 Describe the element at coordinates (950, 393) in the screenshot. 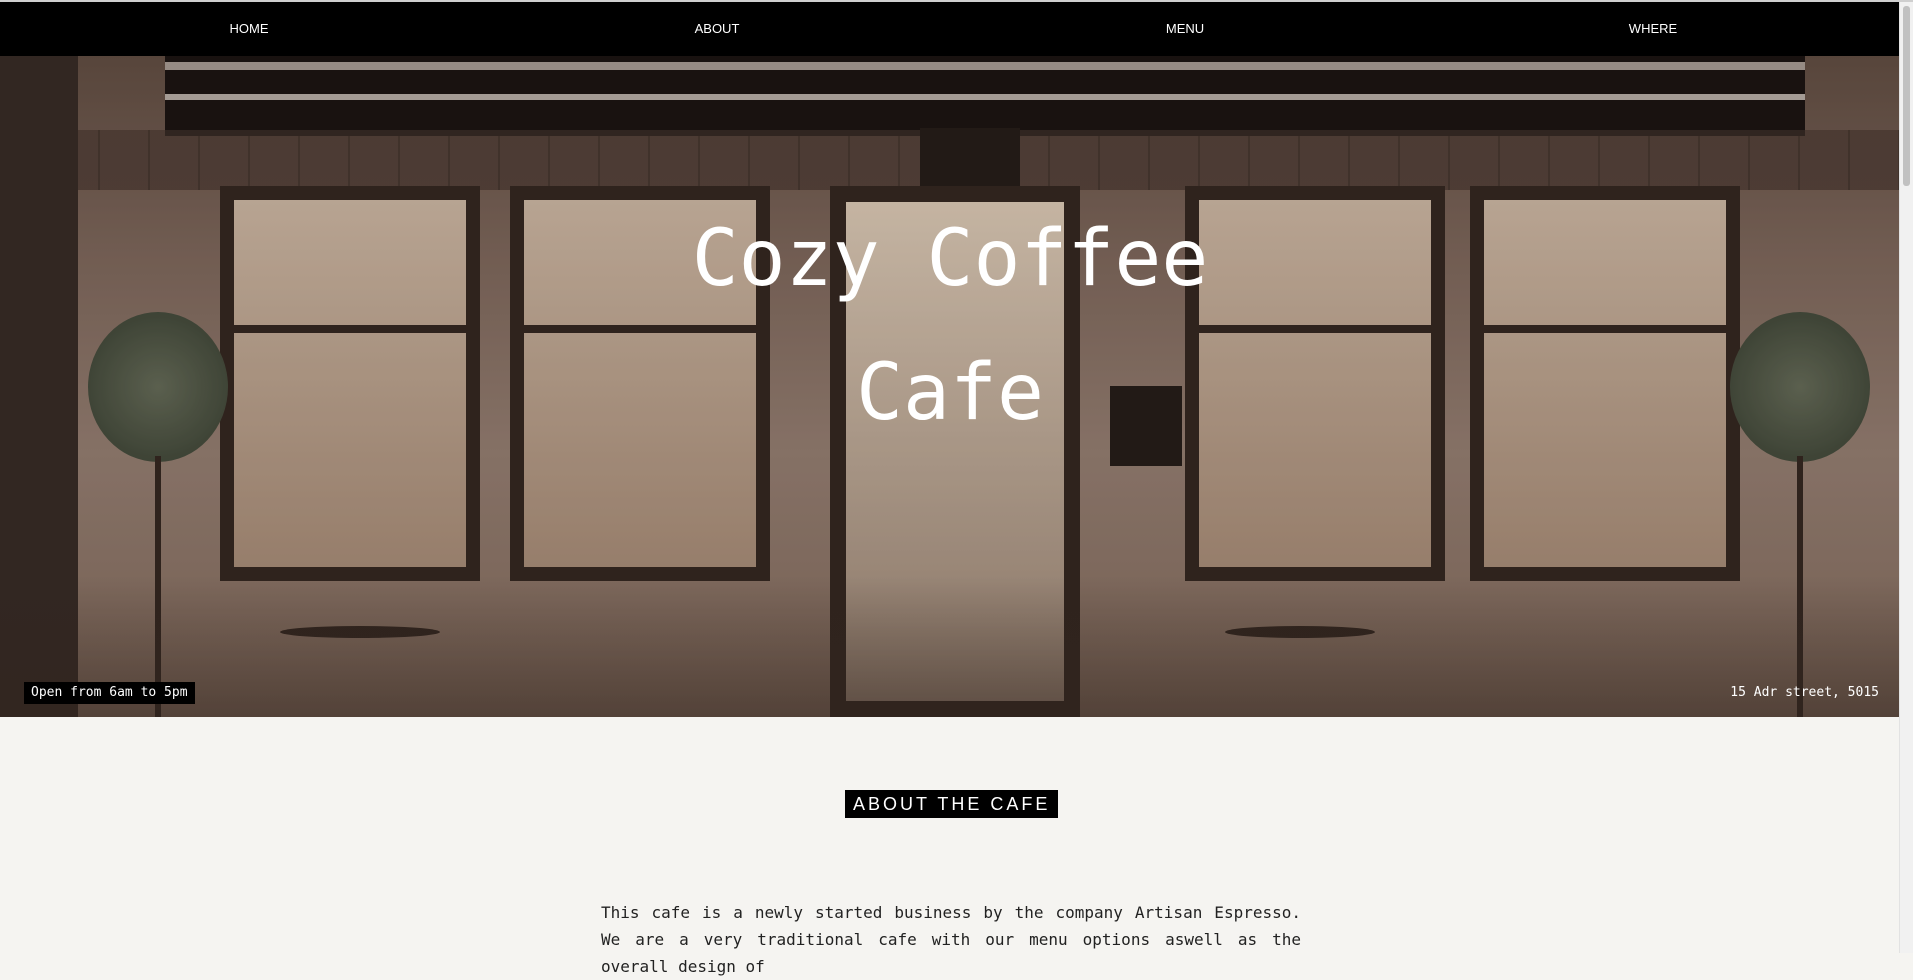

I see `hero-title-line-2: Cafe` at that location.